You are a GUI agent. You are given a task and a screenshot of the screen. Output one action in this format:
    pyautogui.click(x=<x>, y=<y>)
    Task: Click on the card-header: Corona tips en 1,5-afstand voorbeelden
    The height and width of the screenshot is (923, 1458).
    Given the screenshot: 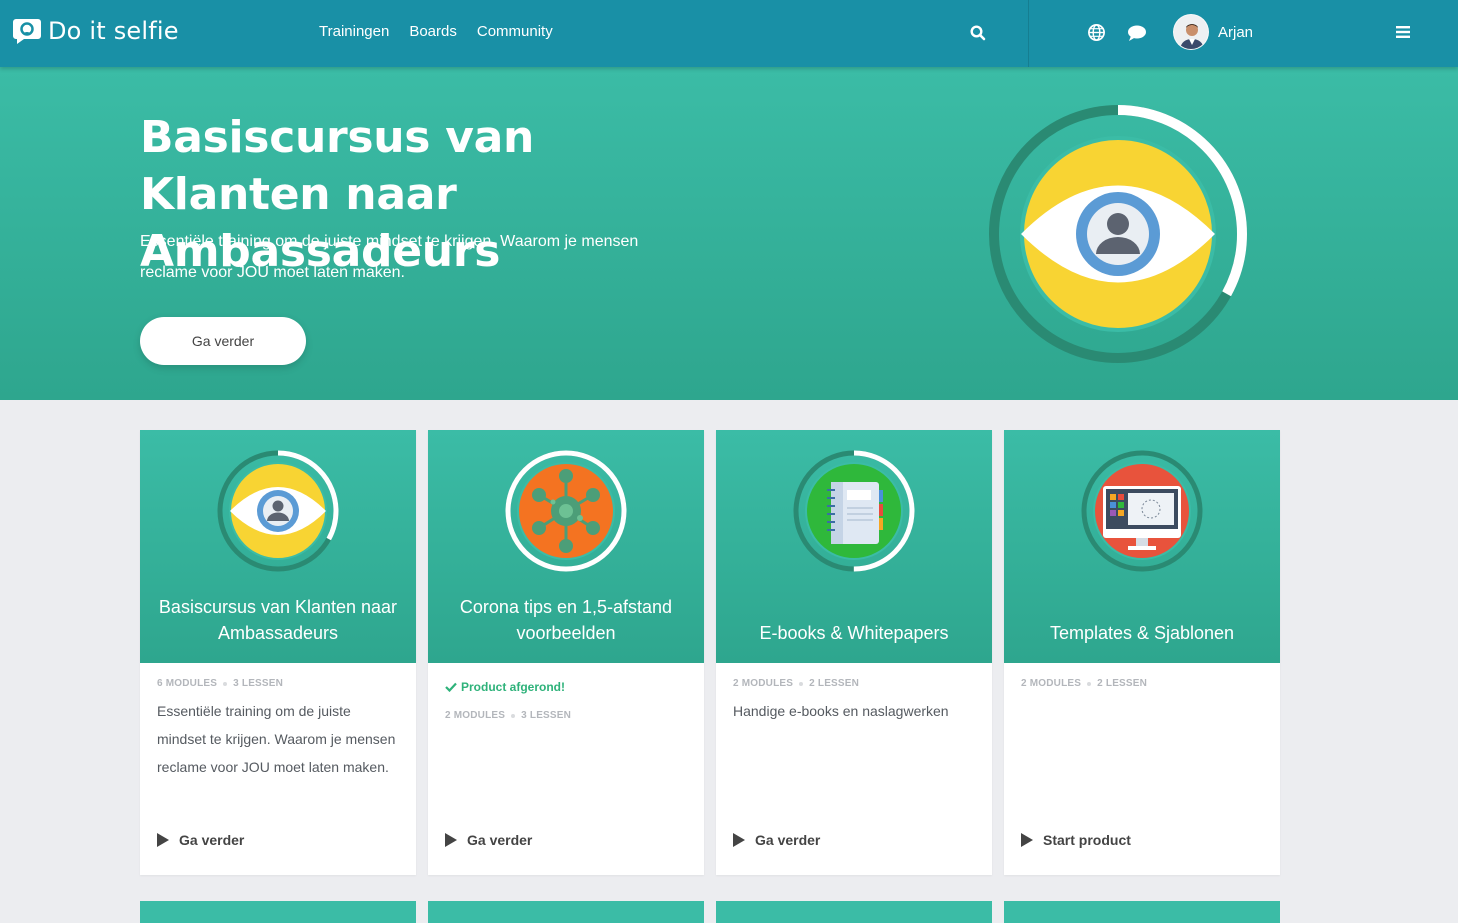 What is the action you would take?
    pyautogui.click(x=566, y=546)
    